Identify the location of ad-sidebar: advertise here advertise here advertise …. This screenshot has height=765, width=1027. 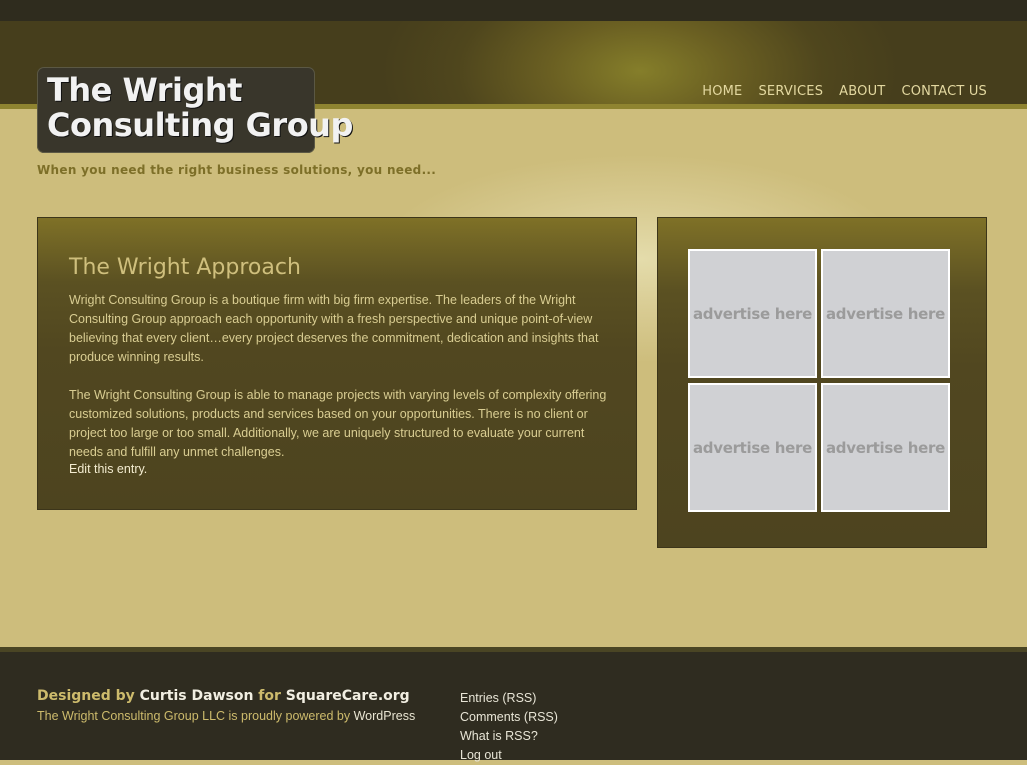
(822, 382).